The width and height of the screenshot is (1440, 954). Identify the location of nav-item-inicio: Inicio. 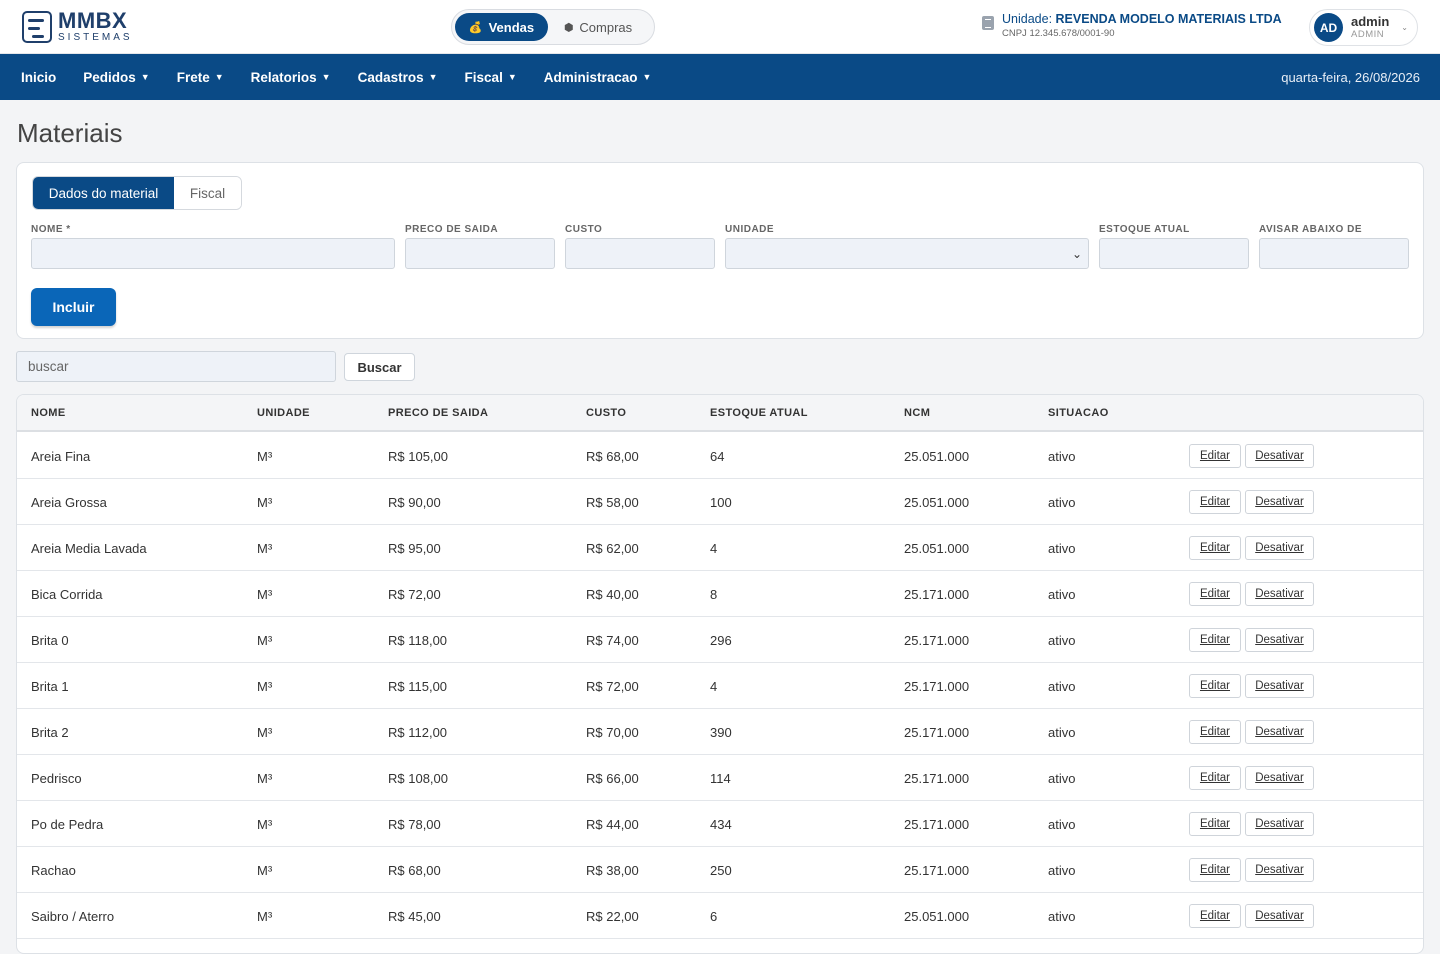
(38, 77).